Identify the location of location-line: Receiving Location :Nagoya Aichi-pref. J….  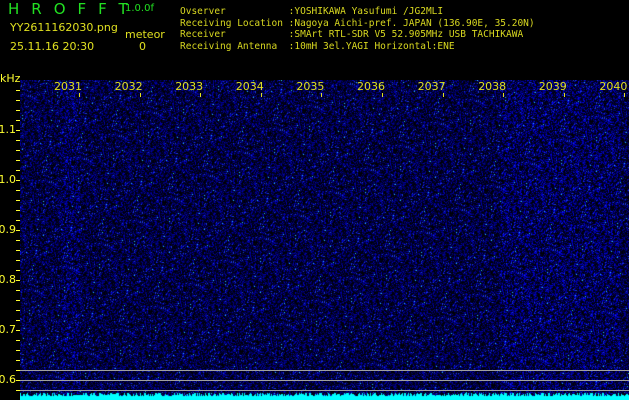
(357, 23).